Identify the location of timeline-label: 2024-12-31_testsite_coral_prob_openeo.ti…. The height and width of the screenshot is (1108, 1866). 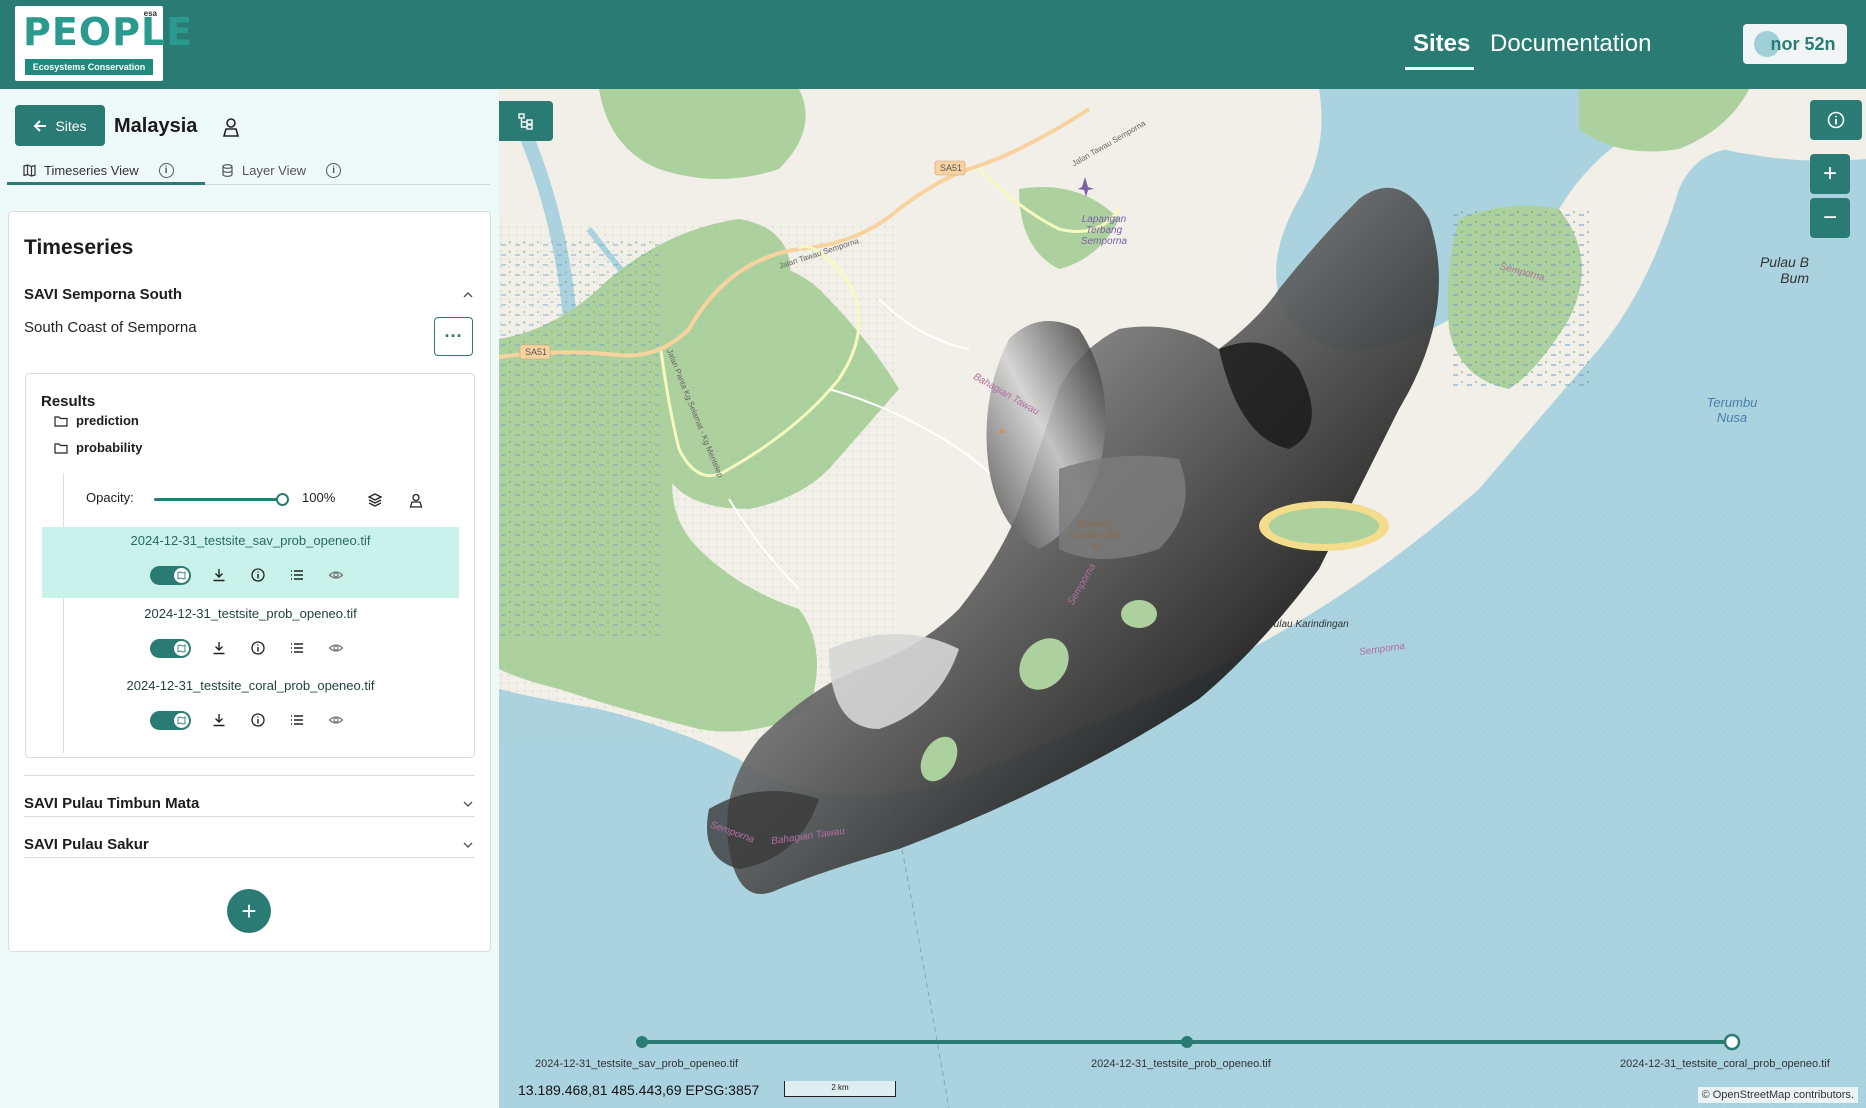
(1725, 1064).